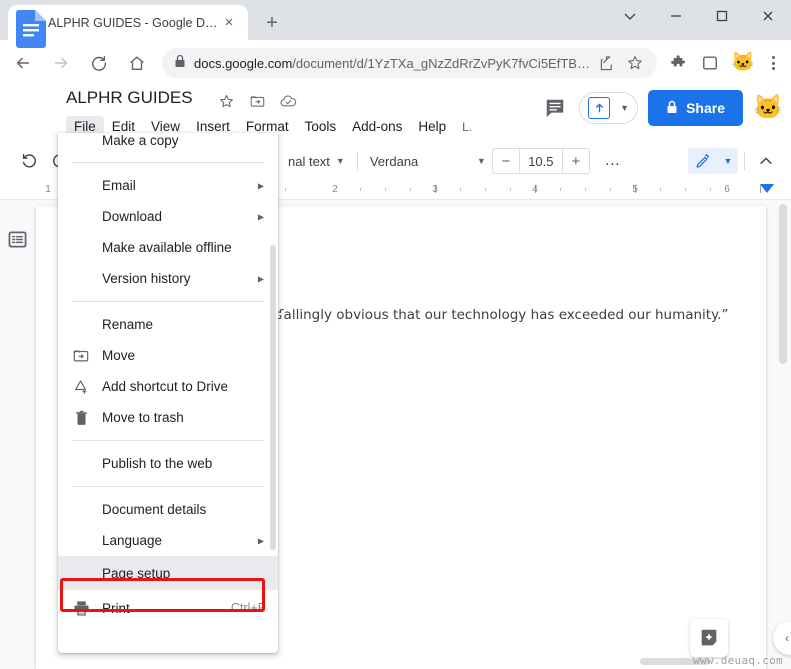 This screenshot has width=791, height=669. I want to click on menu-item-move: Move, so click(168, 355).